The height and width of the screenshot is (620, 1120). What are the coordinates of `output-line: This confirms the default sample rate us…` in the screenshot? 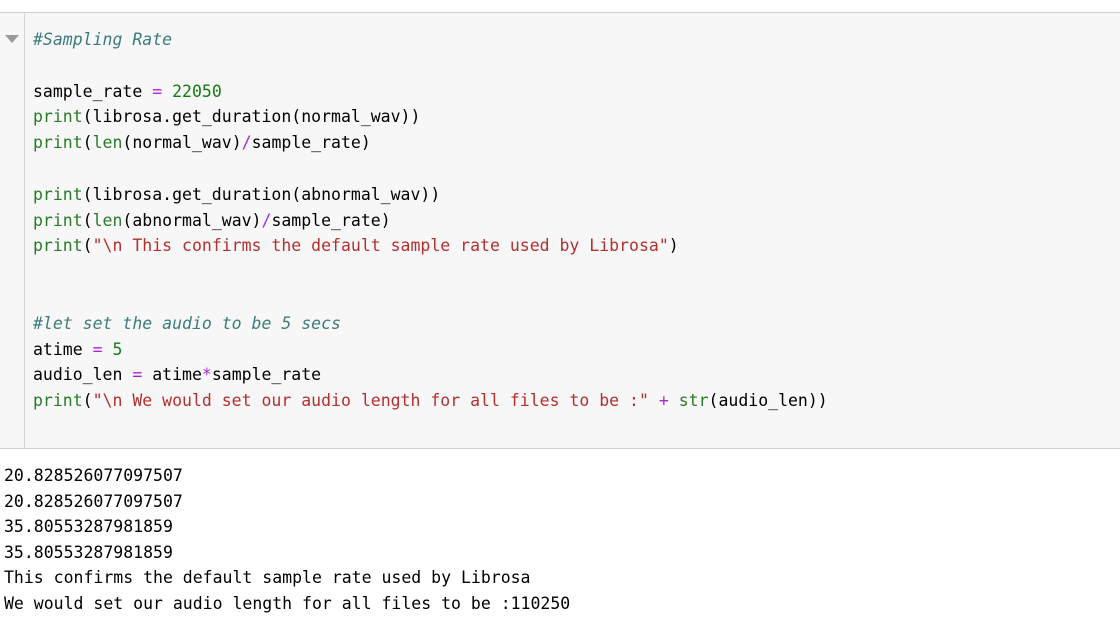 It's located at (267, 577).